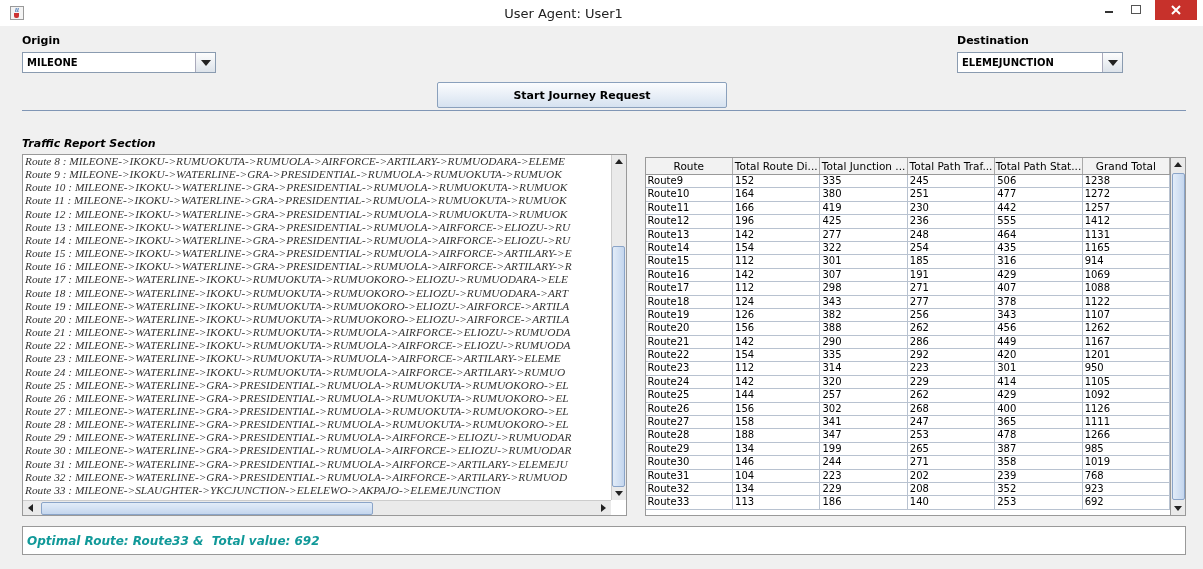 The width and height of the screenshot is (1203, 569). I want to click on route-item: Route 26 : MILEONE->WATERLINE->GRA->PRESIDENTIAL->RUMUOLA->RUMUOKUTA->RUMUOKORO->EL, so click(318, 398).